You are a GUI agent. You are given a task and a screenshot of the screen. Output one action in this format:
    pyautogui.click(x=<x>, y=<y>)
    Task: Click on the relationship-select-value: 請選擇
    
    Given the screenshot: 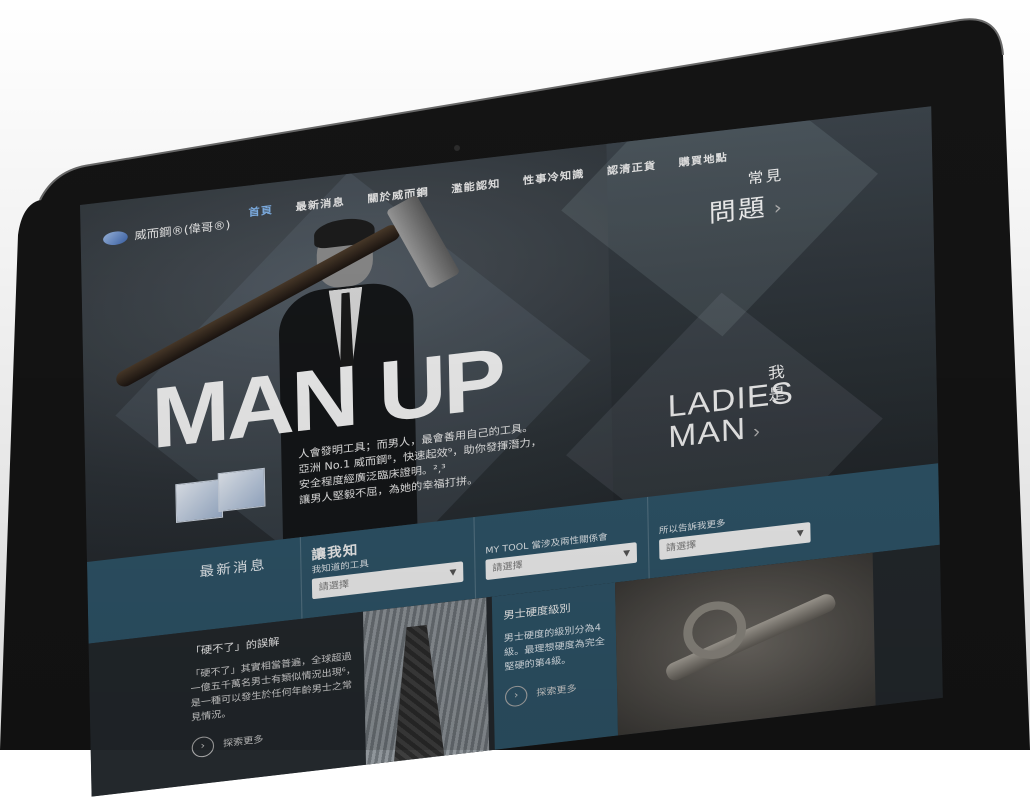 What is the action you would take?
    pyautogui.click(x=507, y=567)
    